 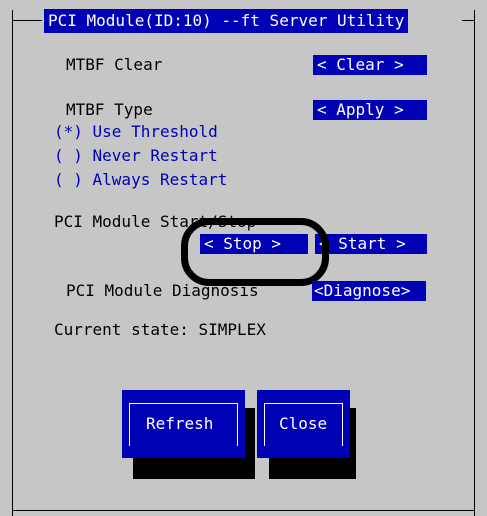 What do you see at coordinates (474, 263) in the screenshot?
I see `frame-right` at bounding box center [474, 263].